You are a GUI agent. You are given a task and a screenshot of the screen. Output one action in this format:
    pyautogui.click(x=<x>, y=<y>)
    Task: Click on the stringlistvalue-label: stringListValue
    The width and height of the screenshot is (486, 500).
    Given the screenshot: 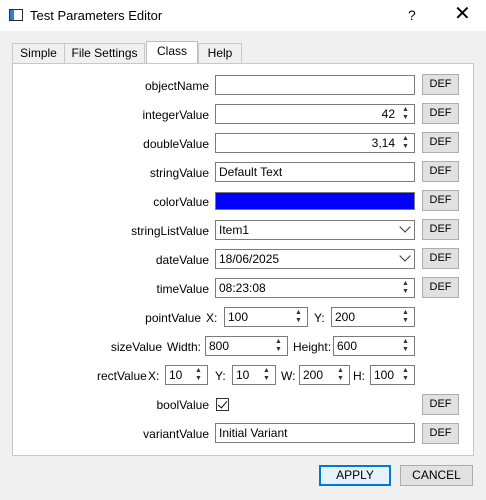 What is the action you would take?
    pyautogui.click(x=170, y=231)
    